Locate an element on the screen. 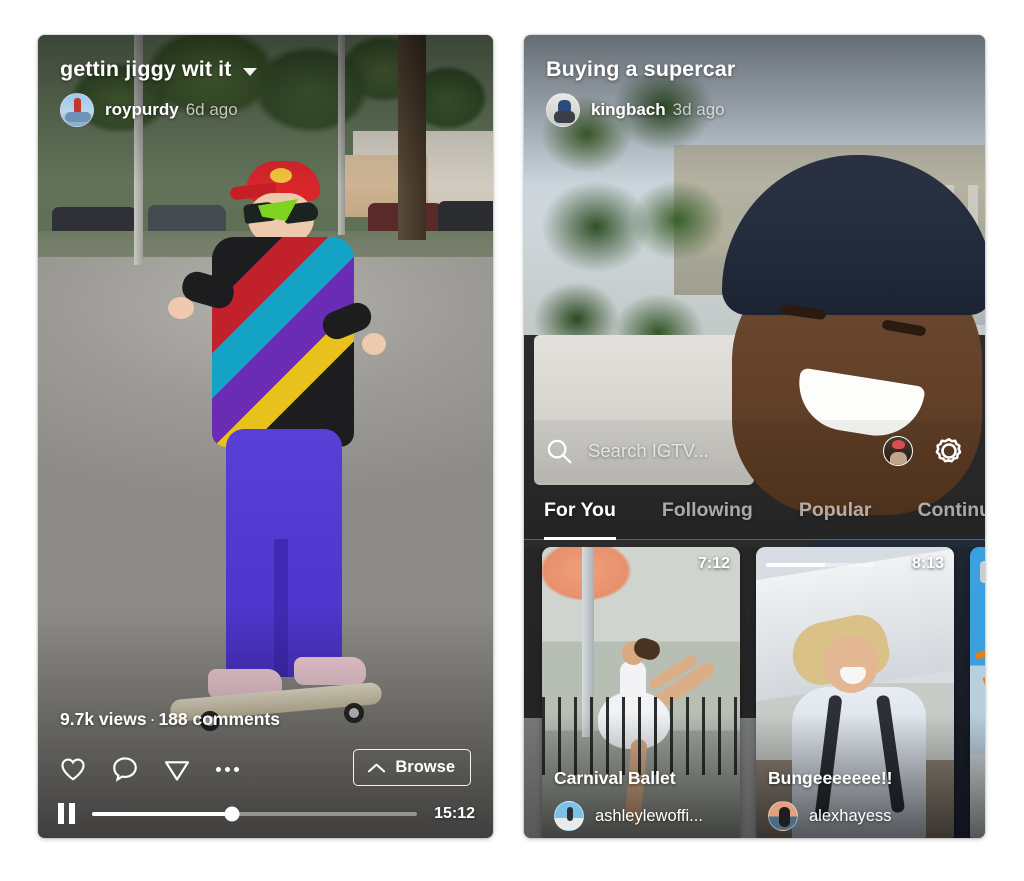 This screenshot has height=881, width=1024. skateboarder-figure is located at coordinates (277, 457).